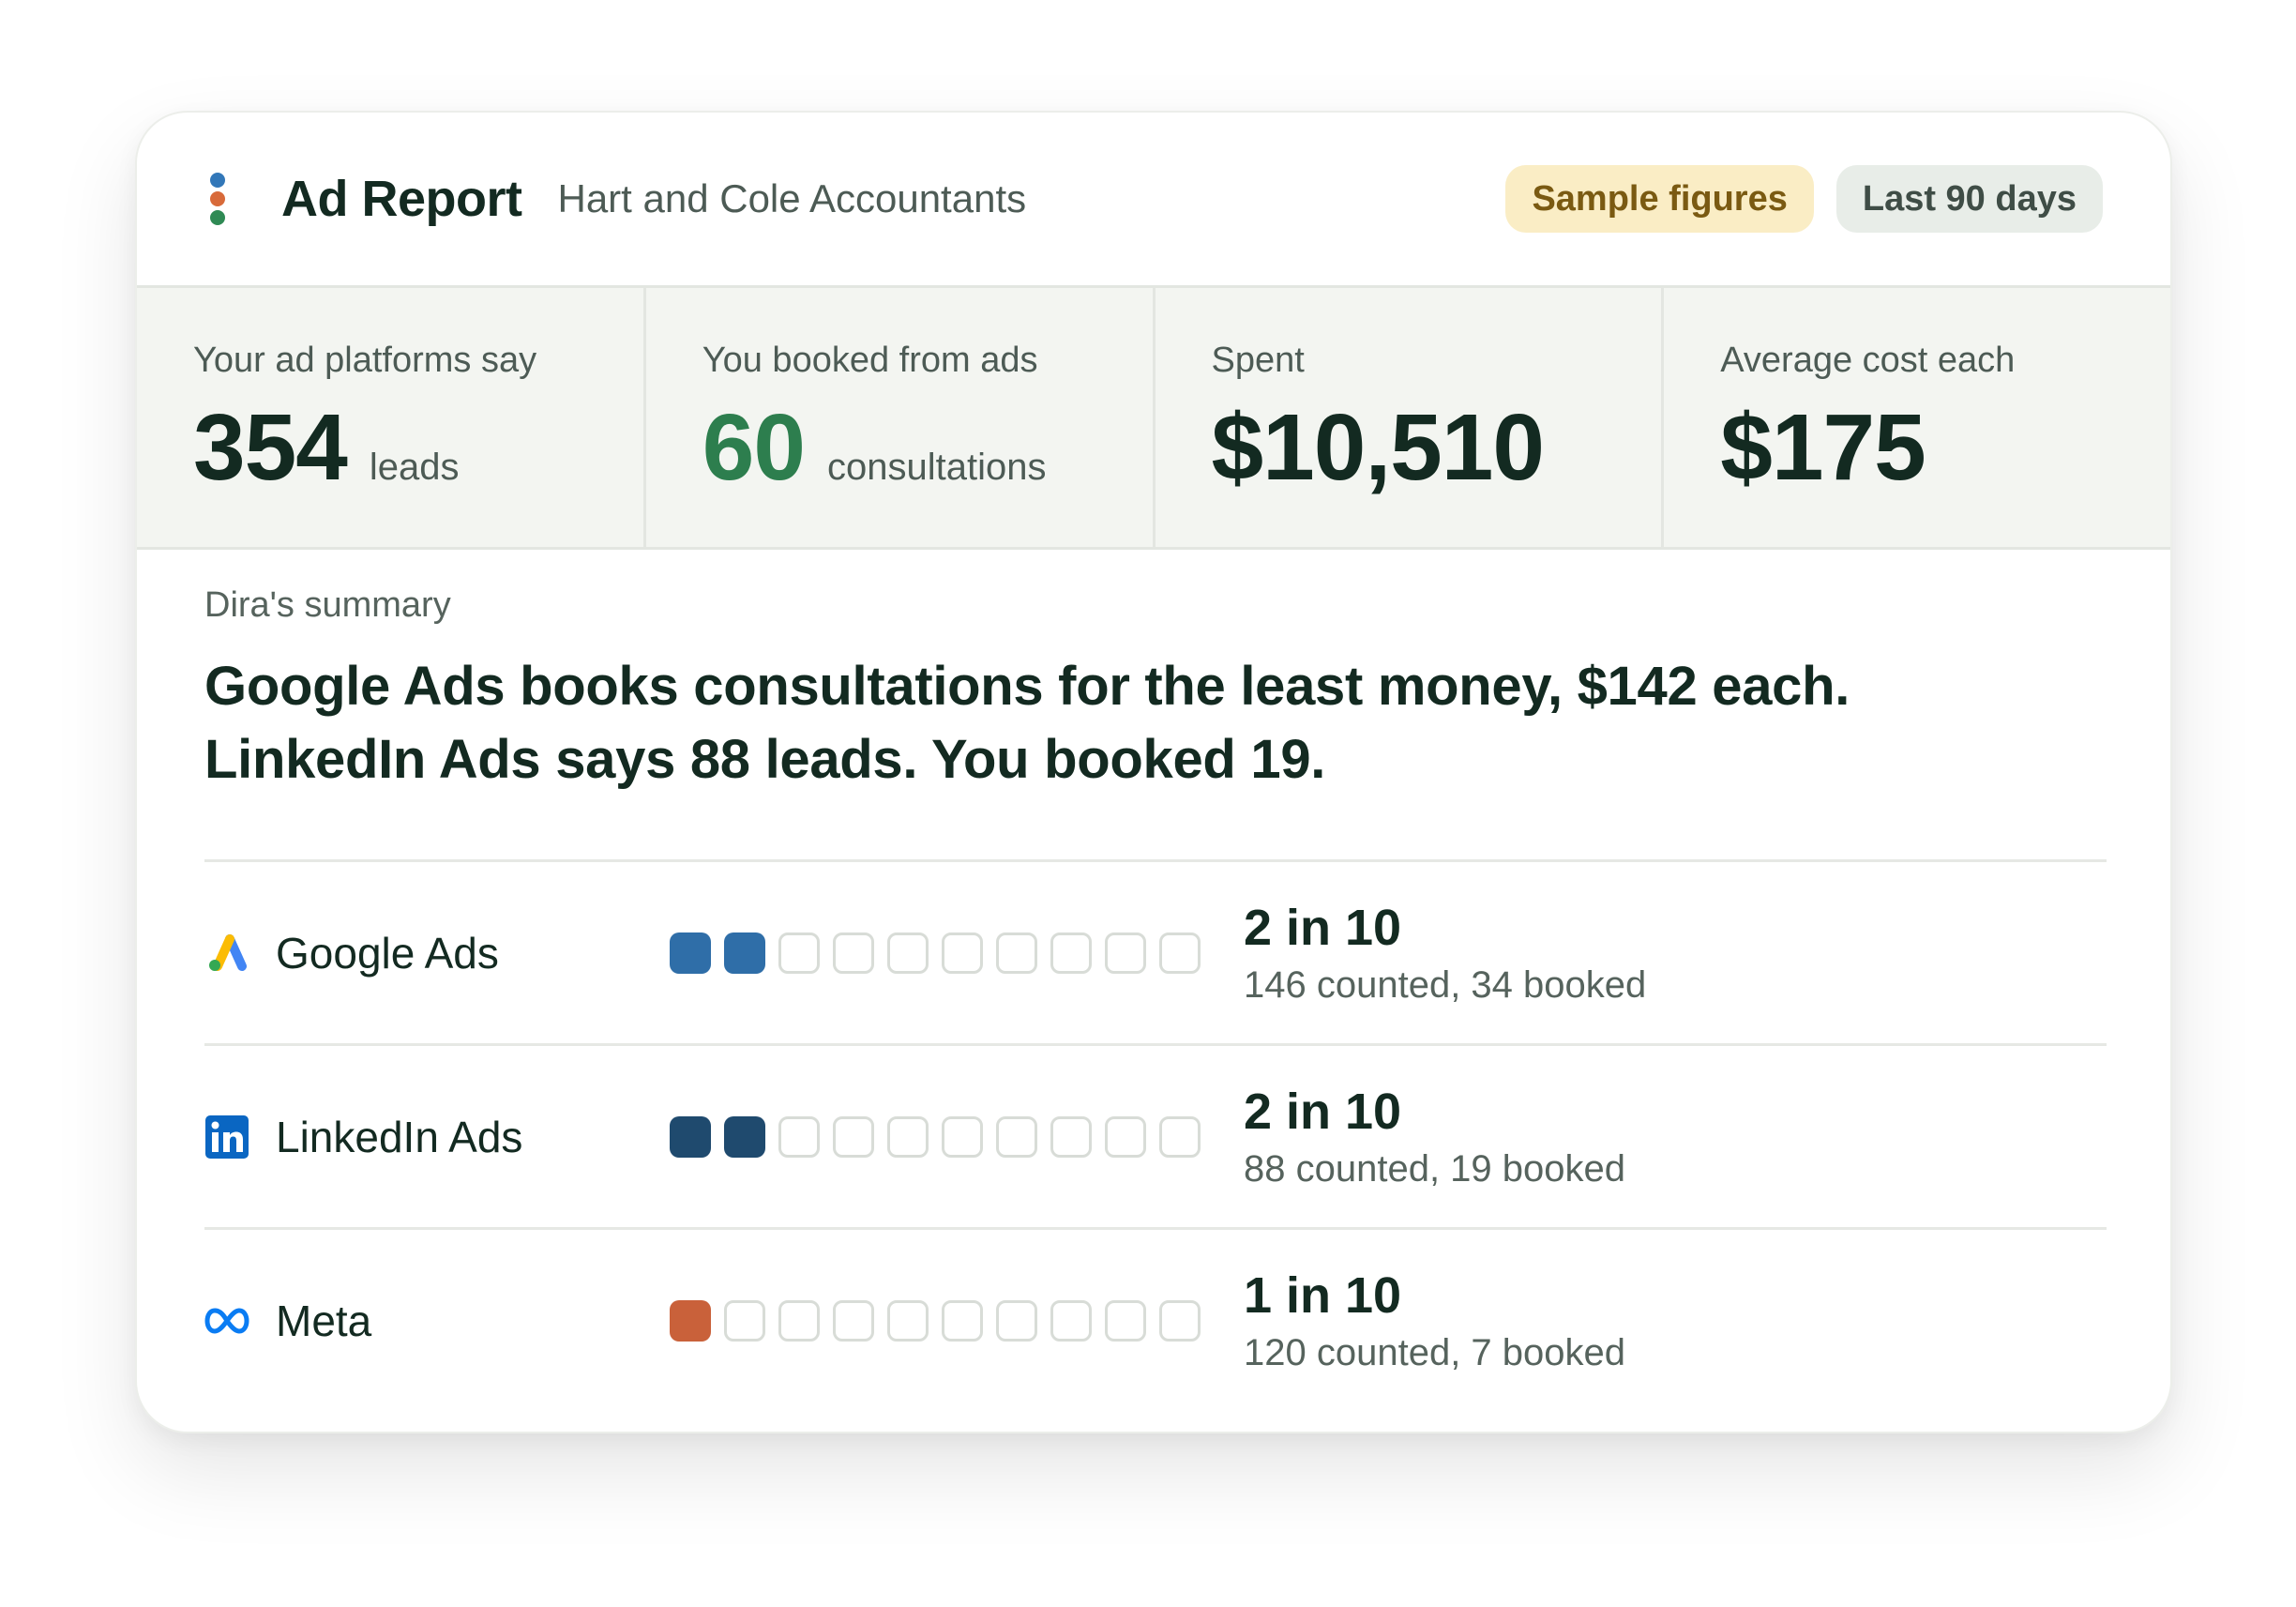 The width and height of the screenshot is (2296, 1607). I want to click on google-ads-icon, so click(226, 953).